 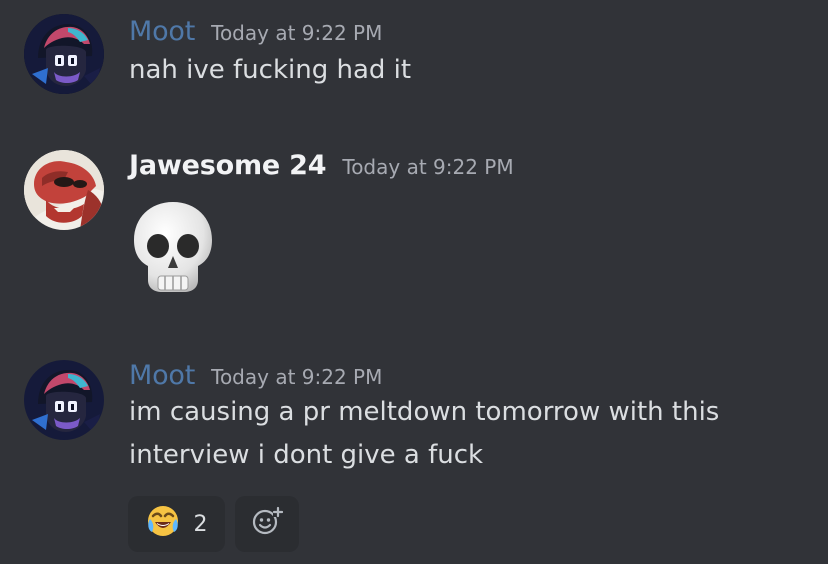 I want to click on message-text: nah ive fucking had it, so click(x=270, y=70).